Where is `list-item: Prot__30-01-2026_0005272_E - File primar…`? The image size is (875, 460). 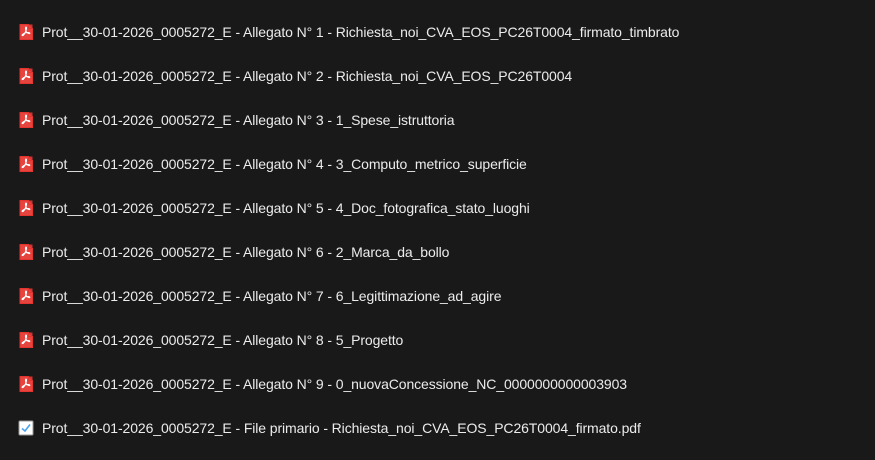 list-item: Prot__30-01-2026_0005272_E - File primar… is located at coordinates (437, 428).